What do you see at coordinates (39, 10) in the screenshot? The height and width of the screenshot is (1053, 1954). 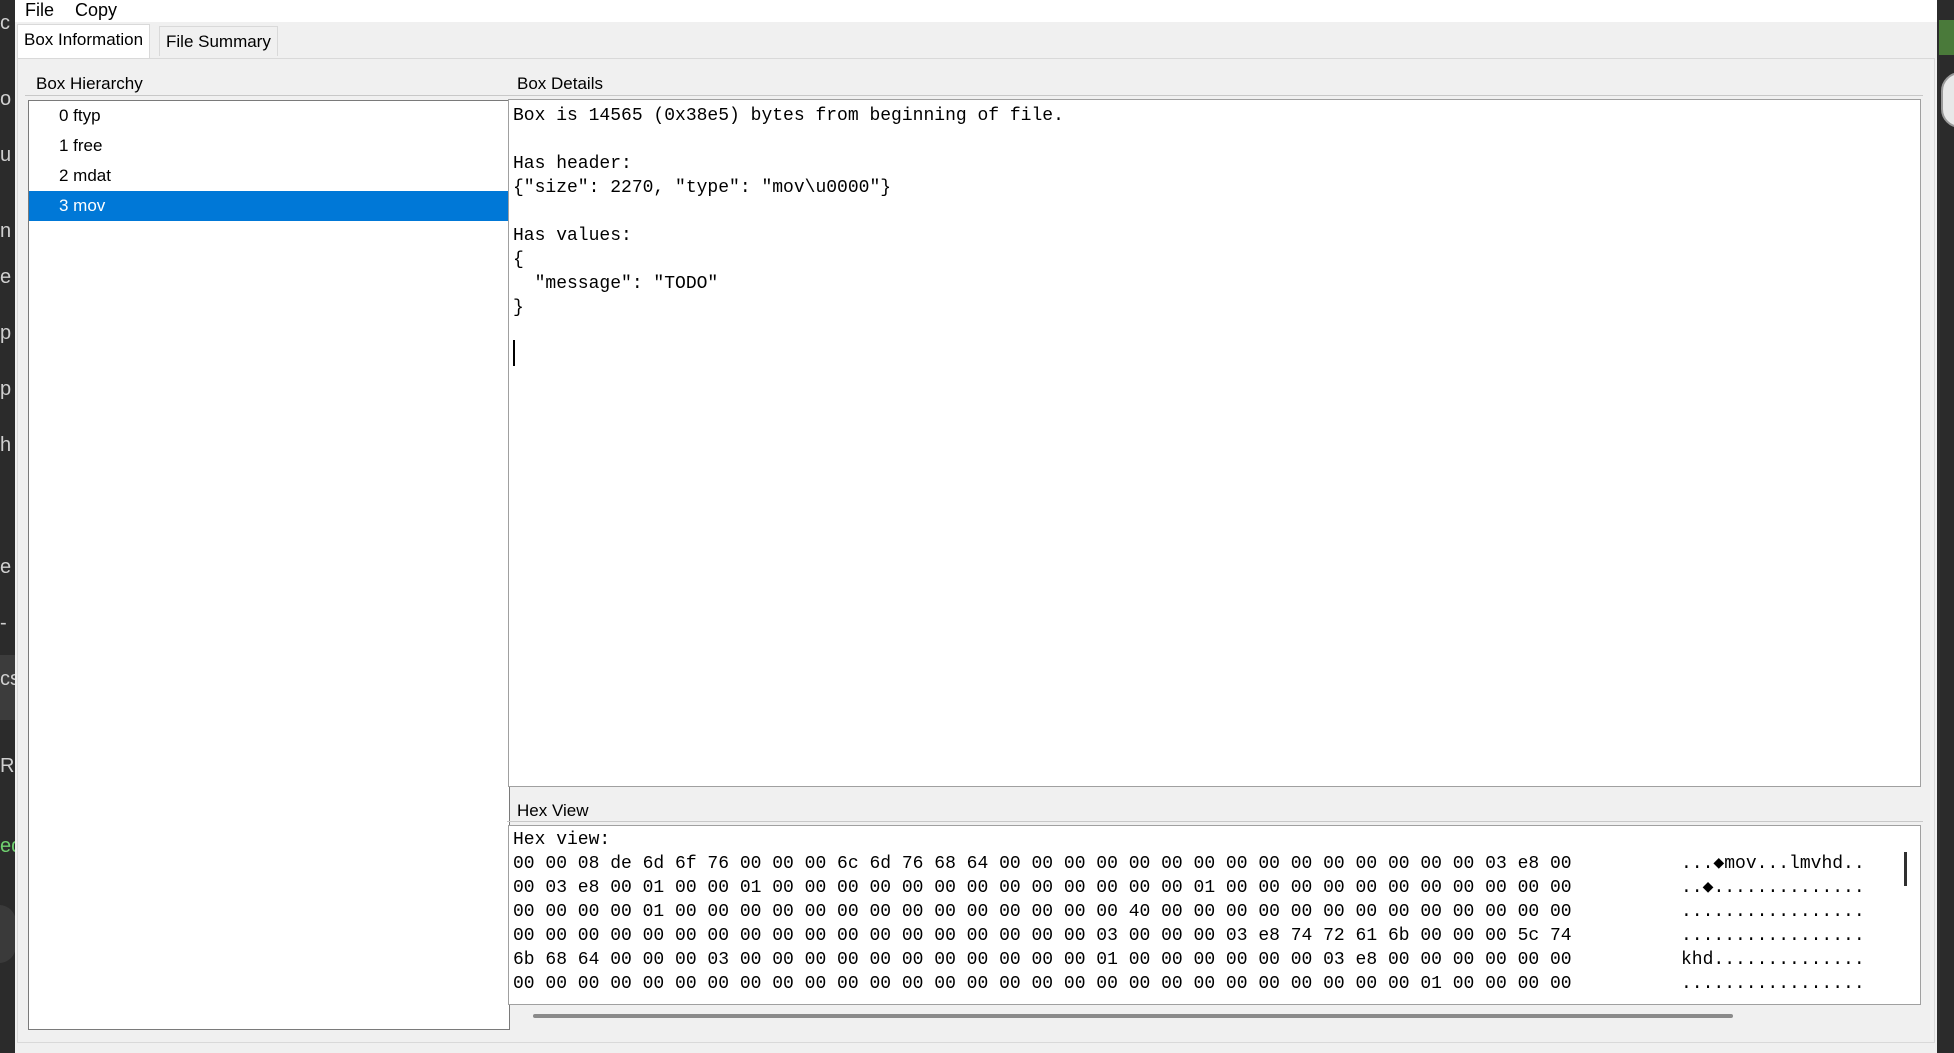 I see `menu-file: File` at bounding box center [39, 10].